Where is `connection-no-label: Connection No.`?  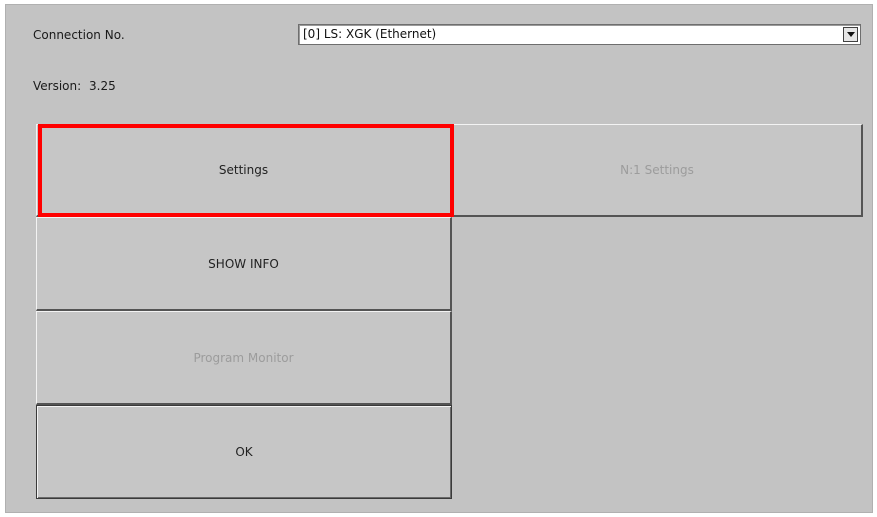
connection-no-label: Connection No. is located at coordinates (79, 35).